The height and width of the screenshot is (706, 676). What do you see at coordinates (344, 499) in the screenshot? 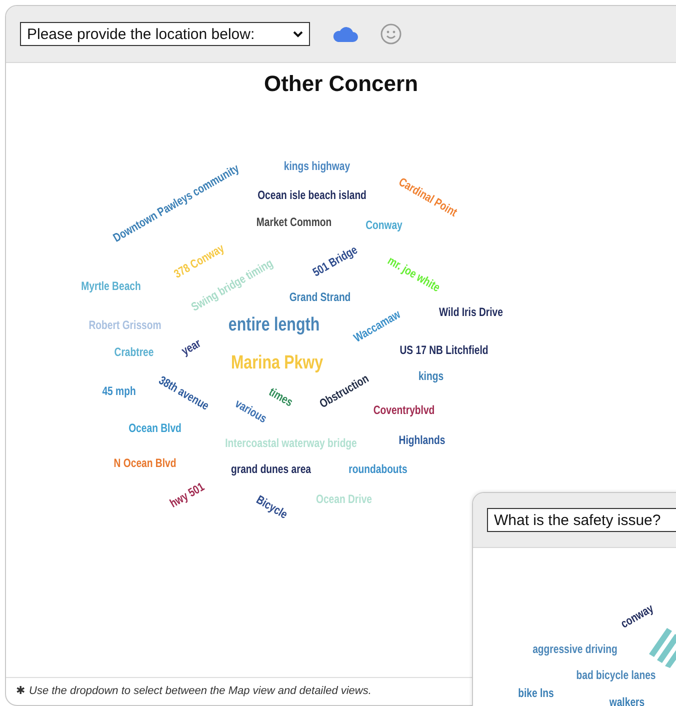
I see `cloud-word: Ocean Drive` at bounding box center [344, 499].